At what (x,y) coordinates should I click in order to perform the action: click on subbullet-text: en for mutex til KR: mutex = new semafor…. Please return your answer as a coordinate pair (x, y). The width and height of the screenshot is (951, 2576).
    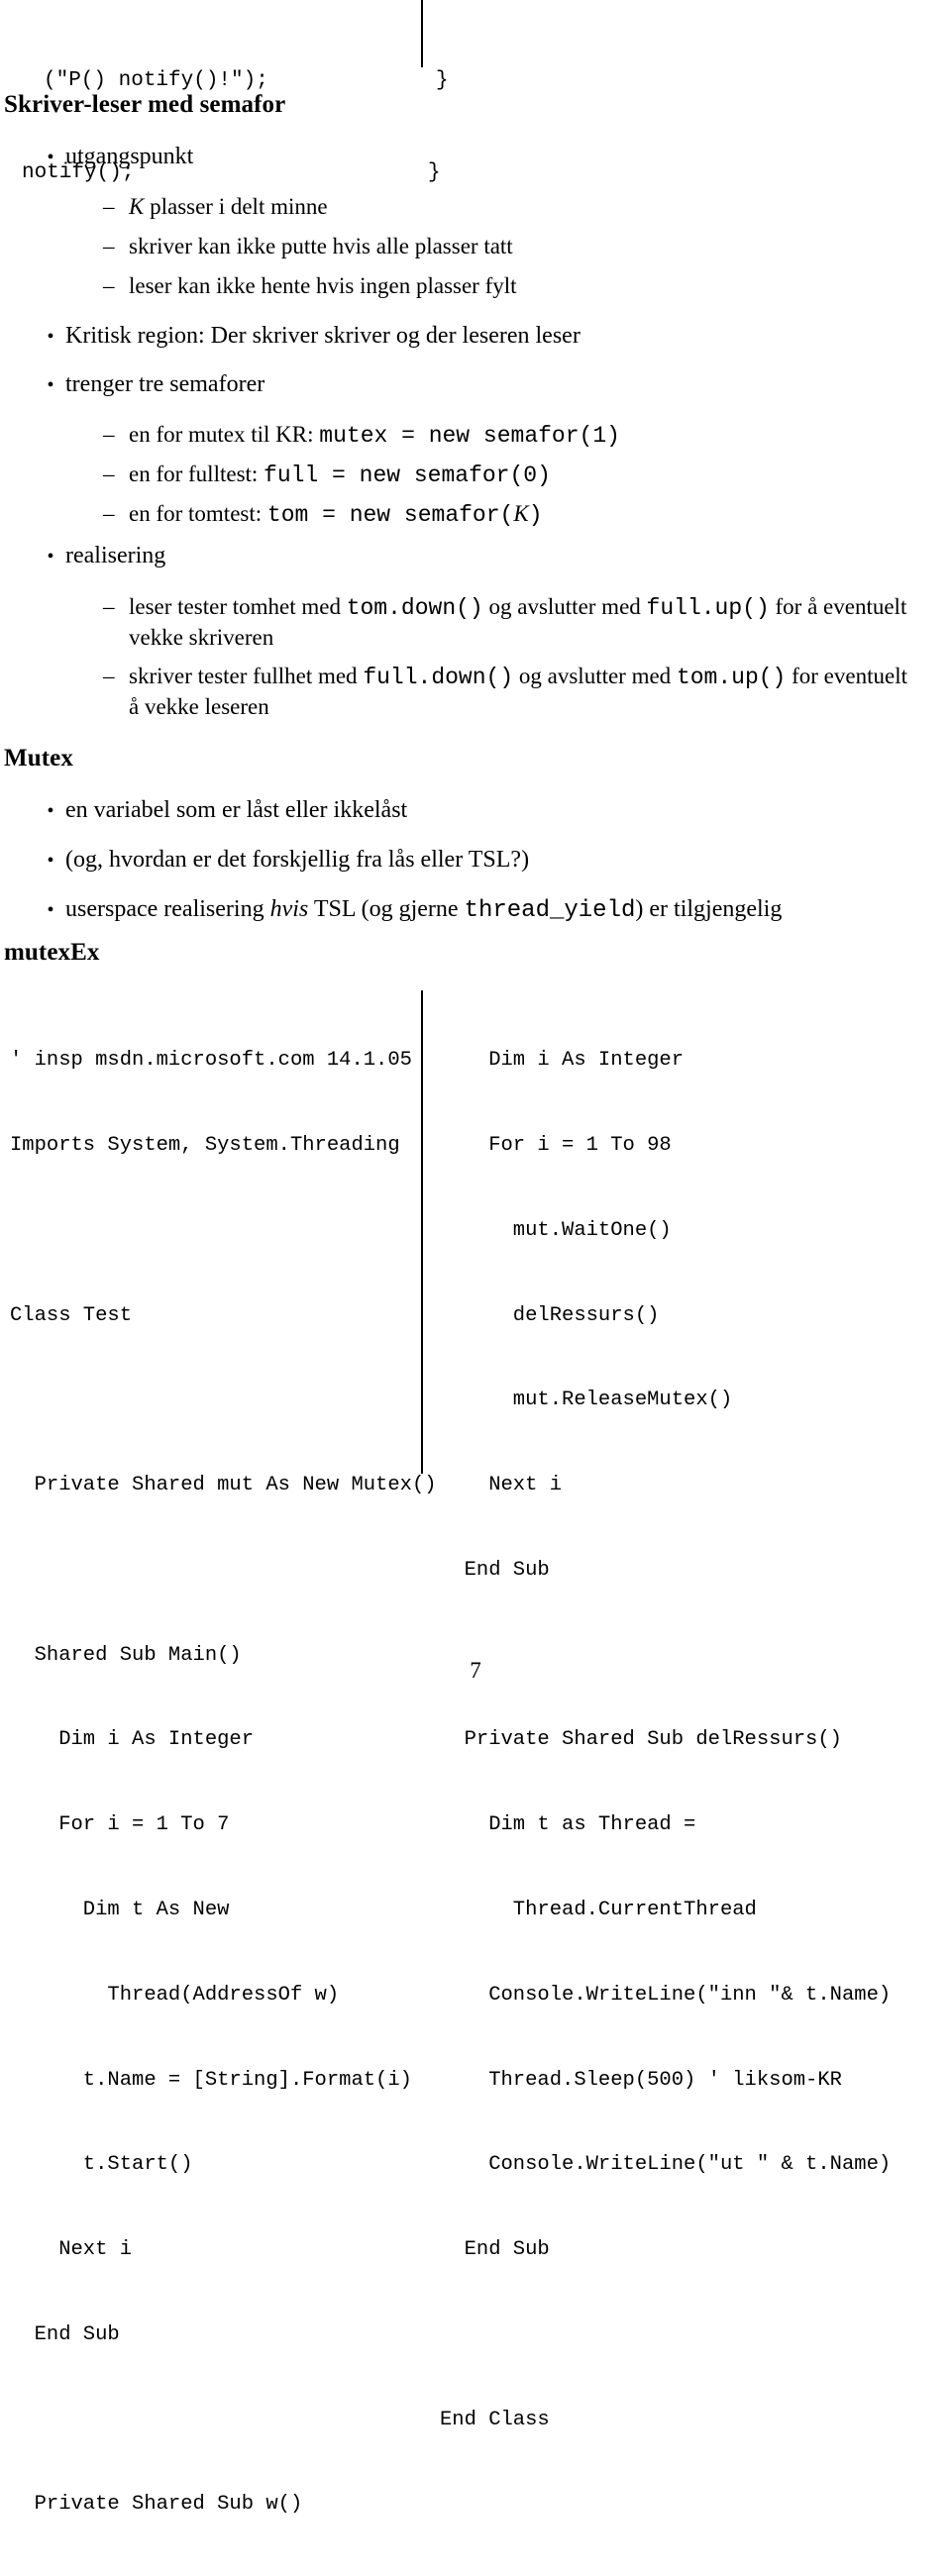
    Looking at the image, I should click on (374, 435).